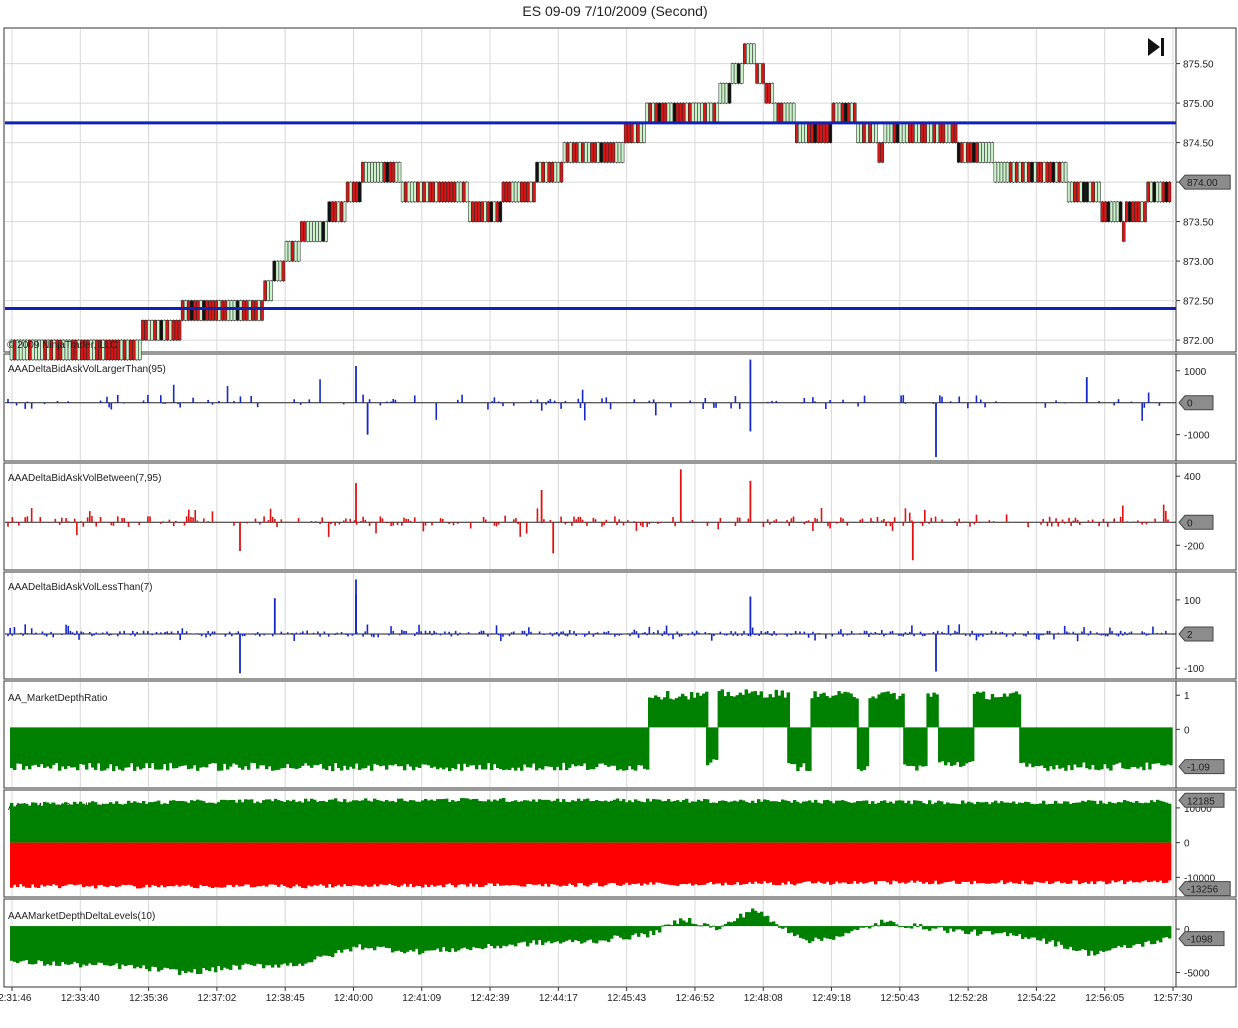 This screenshot has width=1238, height=1028. What do you see at coordinates (285, 998) in the screenshot?
I see `x-tick-label: 12:38:45` at bounding box center [285, 998].